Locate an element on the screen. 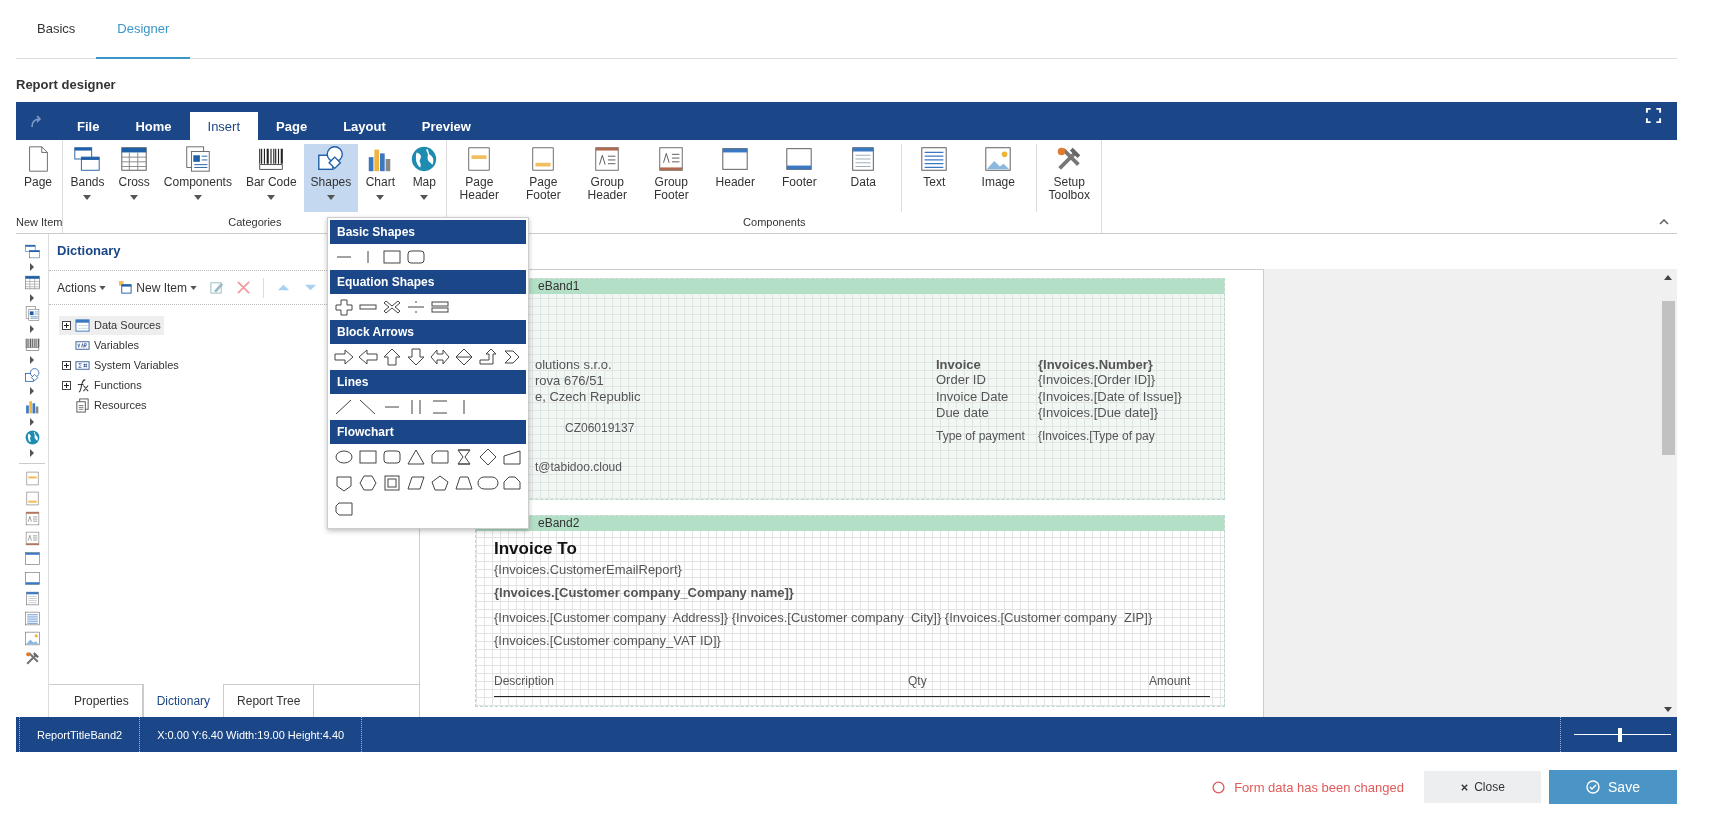 Image resolution: width=1715 pixels, height=821 pixels. section-title: Report designer is located at coordinates (66, 85).